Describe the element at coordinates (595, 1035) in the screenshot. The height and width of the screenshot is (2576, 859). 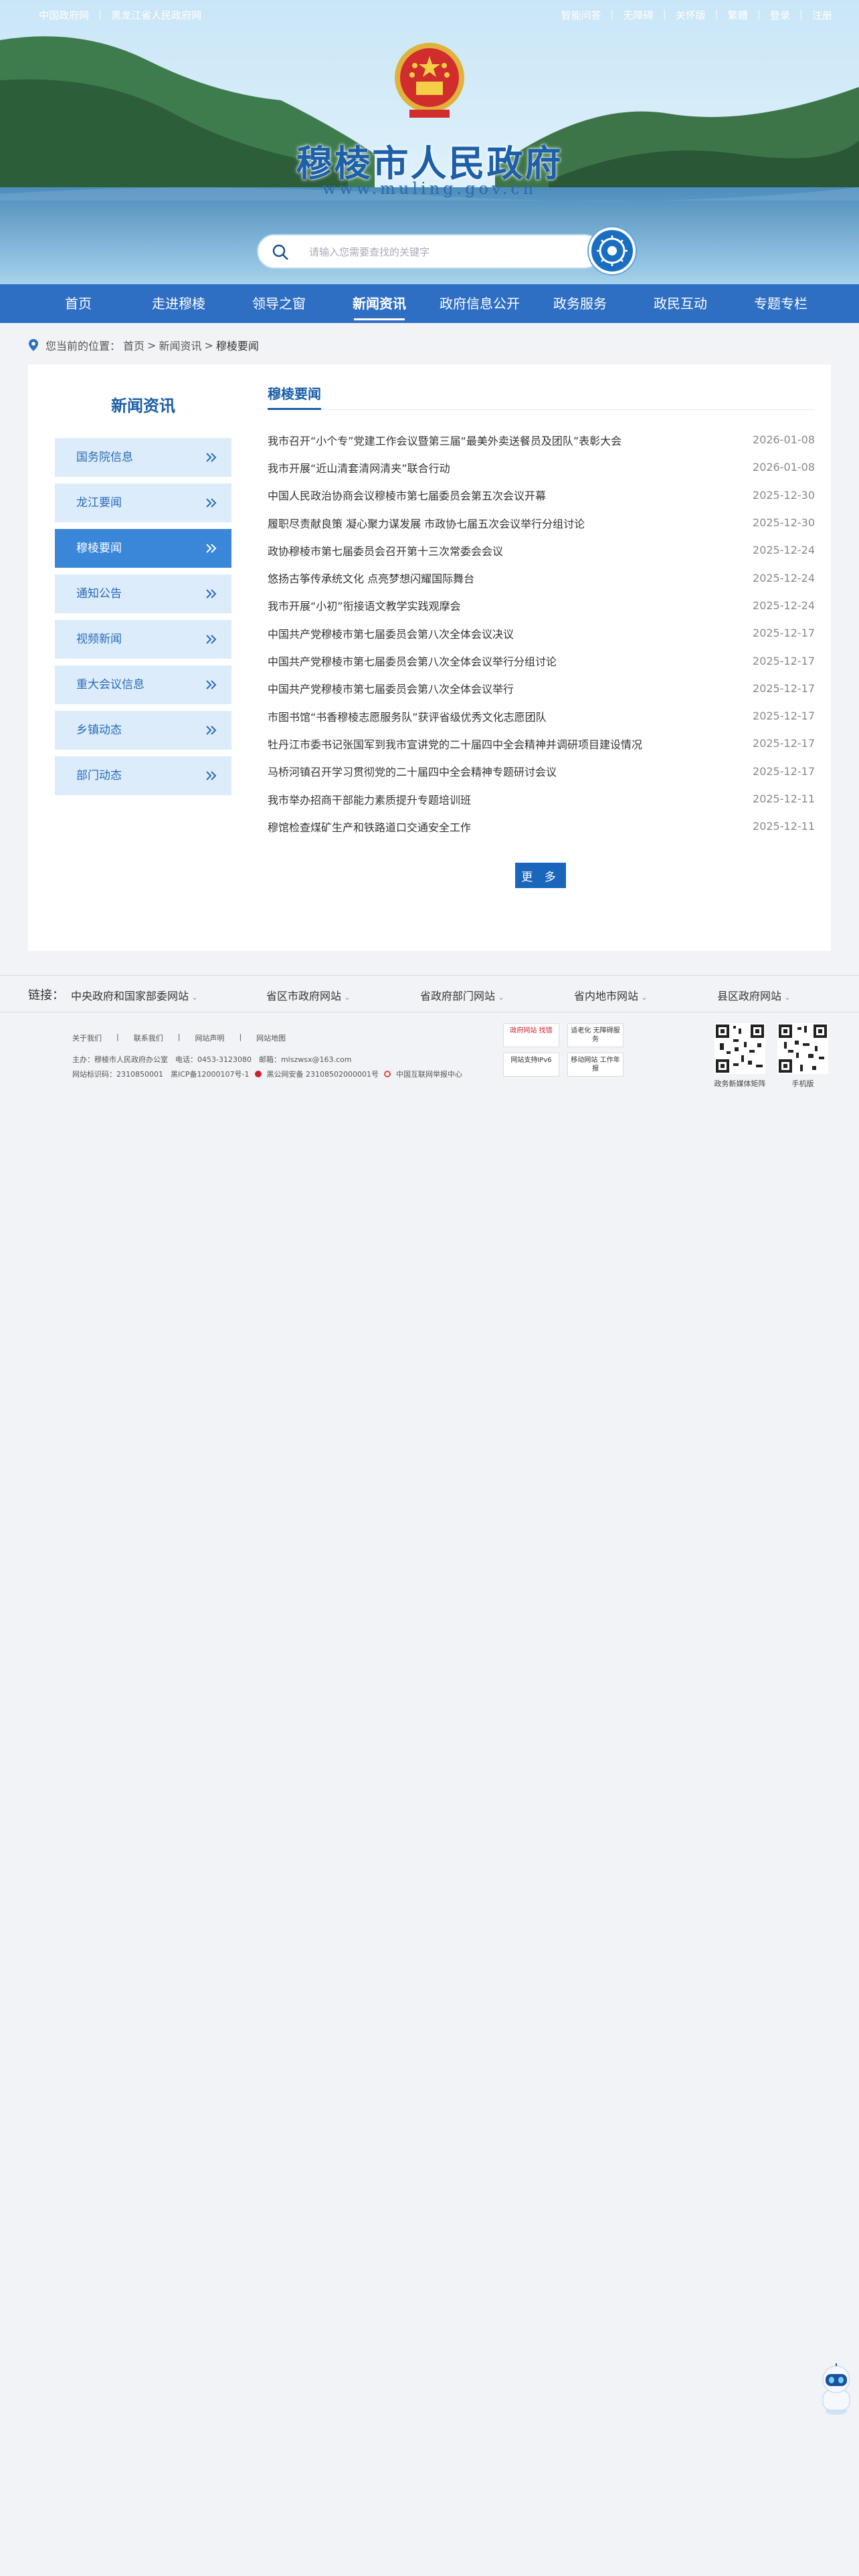
I see `badge-elderly-accessibility: 适老化 无障碍服务` at that location.